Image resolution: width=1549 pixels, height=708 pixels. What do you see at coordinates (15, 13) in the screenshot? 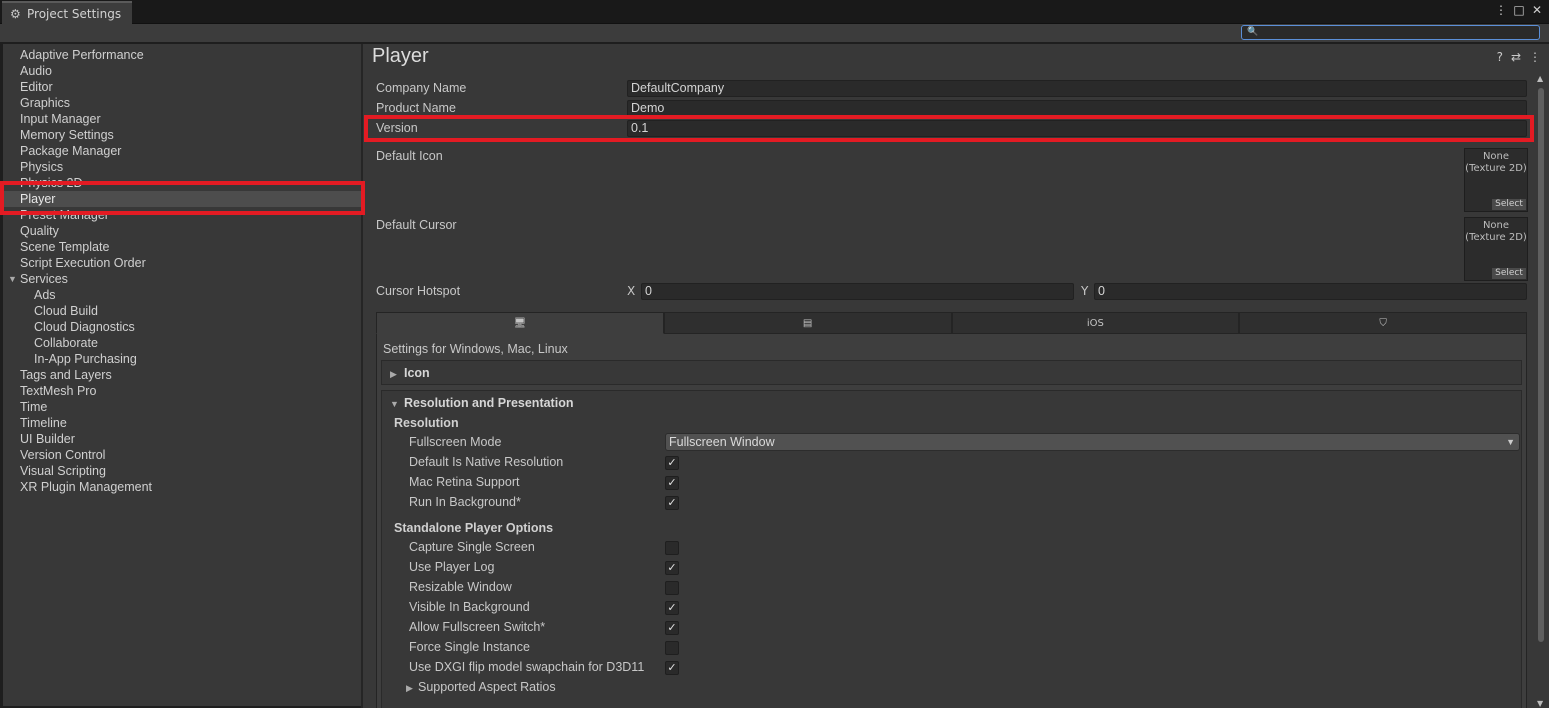
I see `gear-icon: ⚙` at bounding box center [15, 13].